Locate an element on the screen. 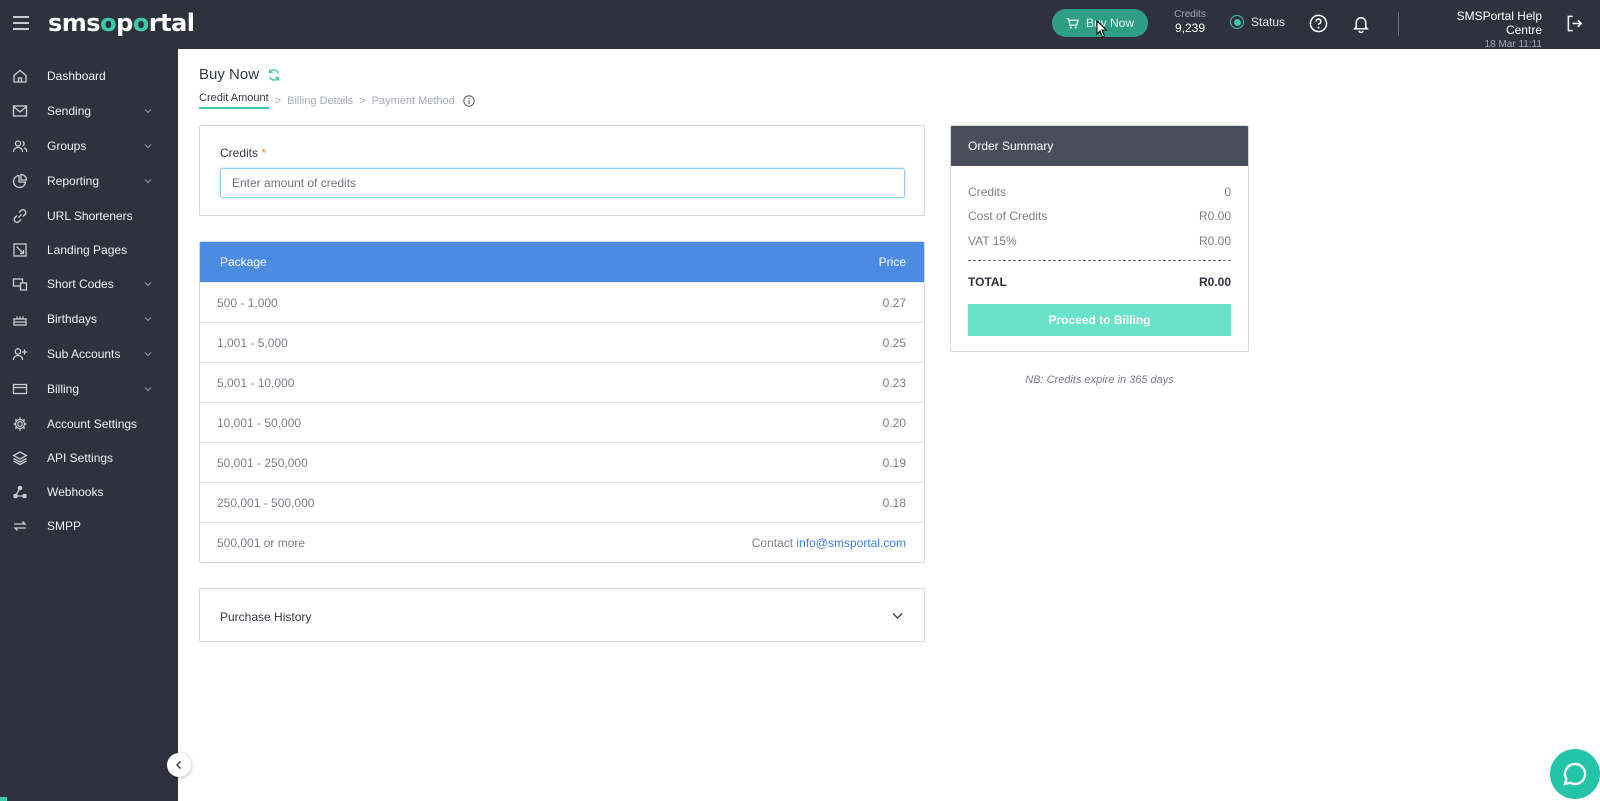 The width and height of the screenshot is (1600, 801). mouse-cursor-icon is located at coordinates (1102, 29).